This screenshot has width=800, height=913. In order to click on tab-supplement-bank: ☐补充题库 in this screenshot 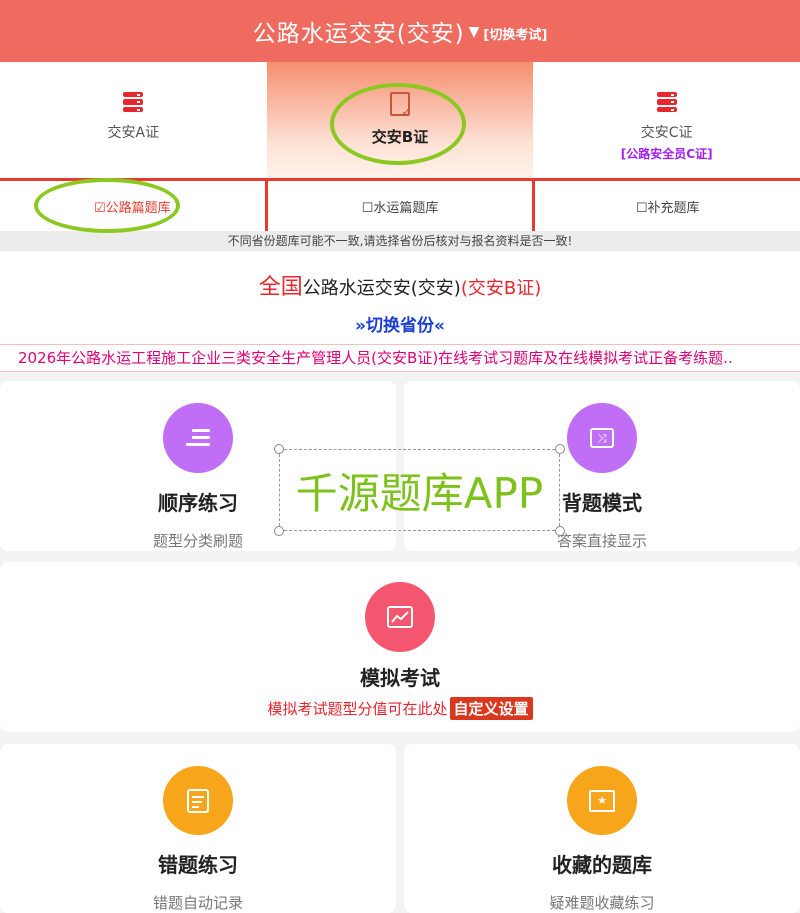, I will do `click(667, 206)`.